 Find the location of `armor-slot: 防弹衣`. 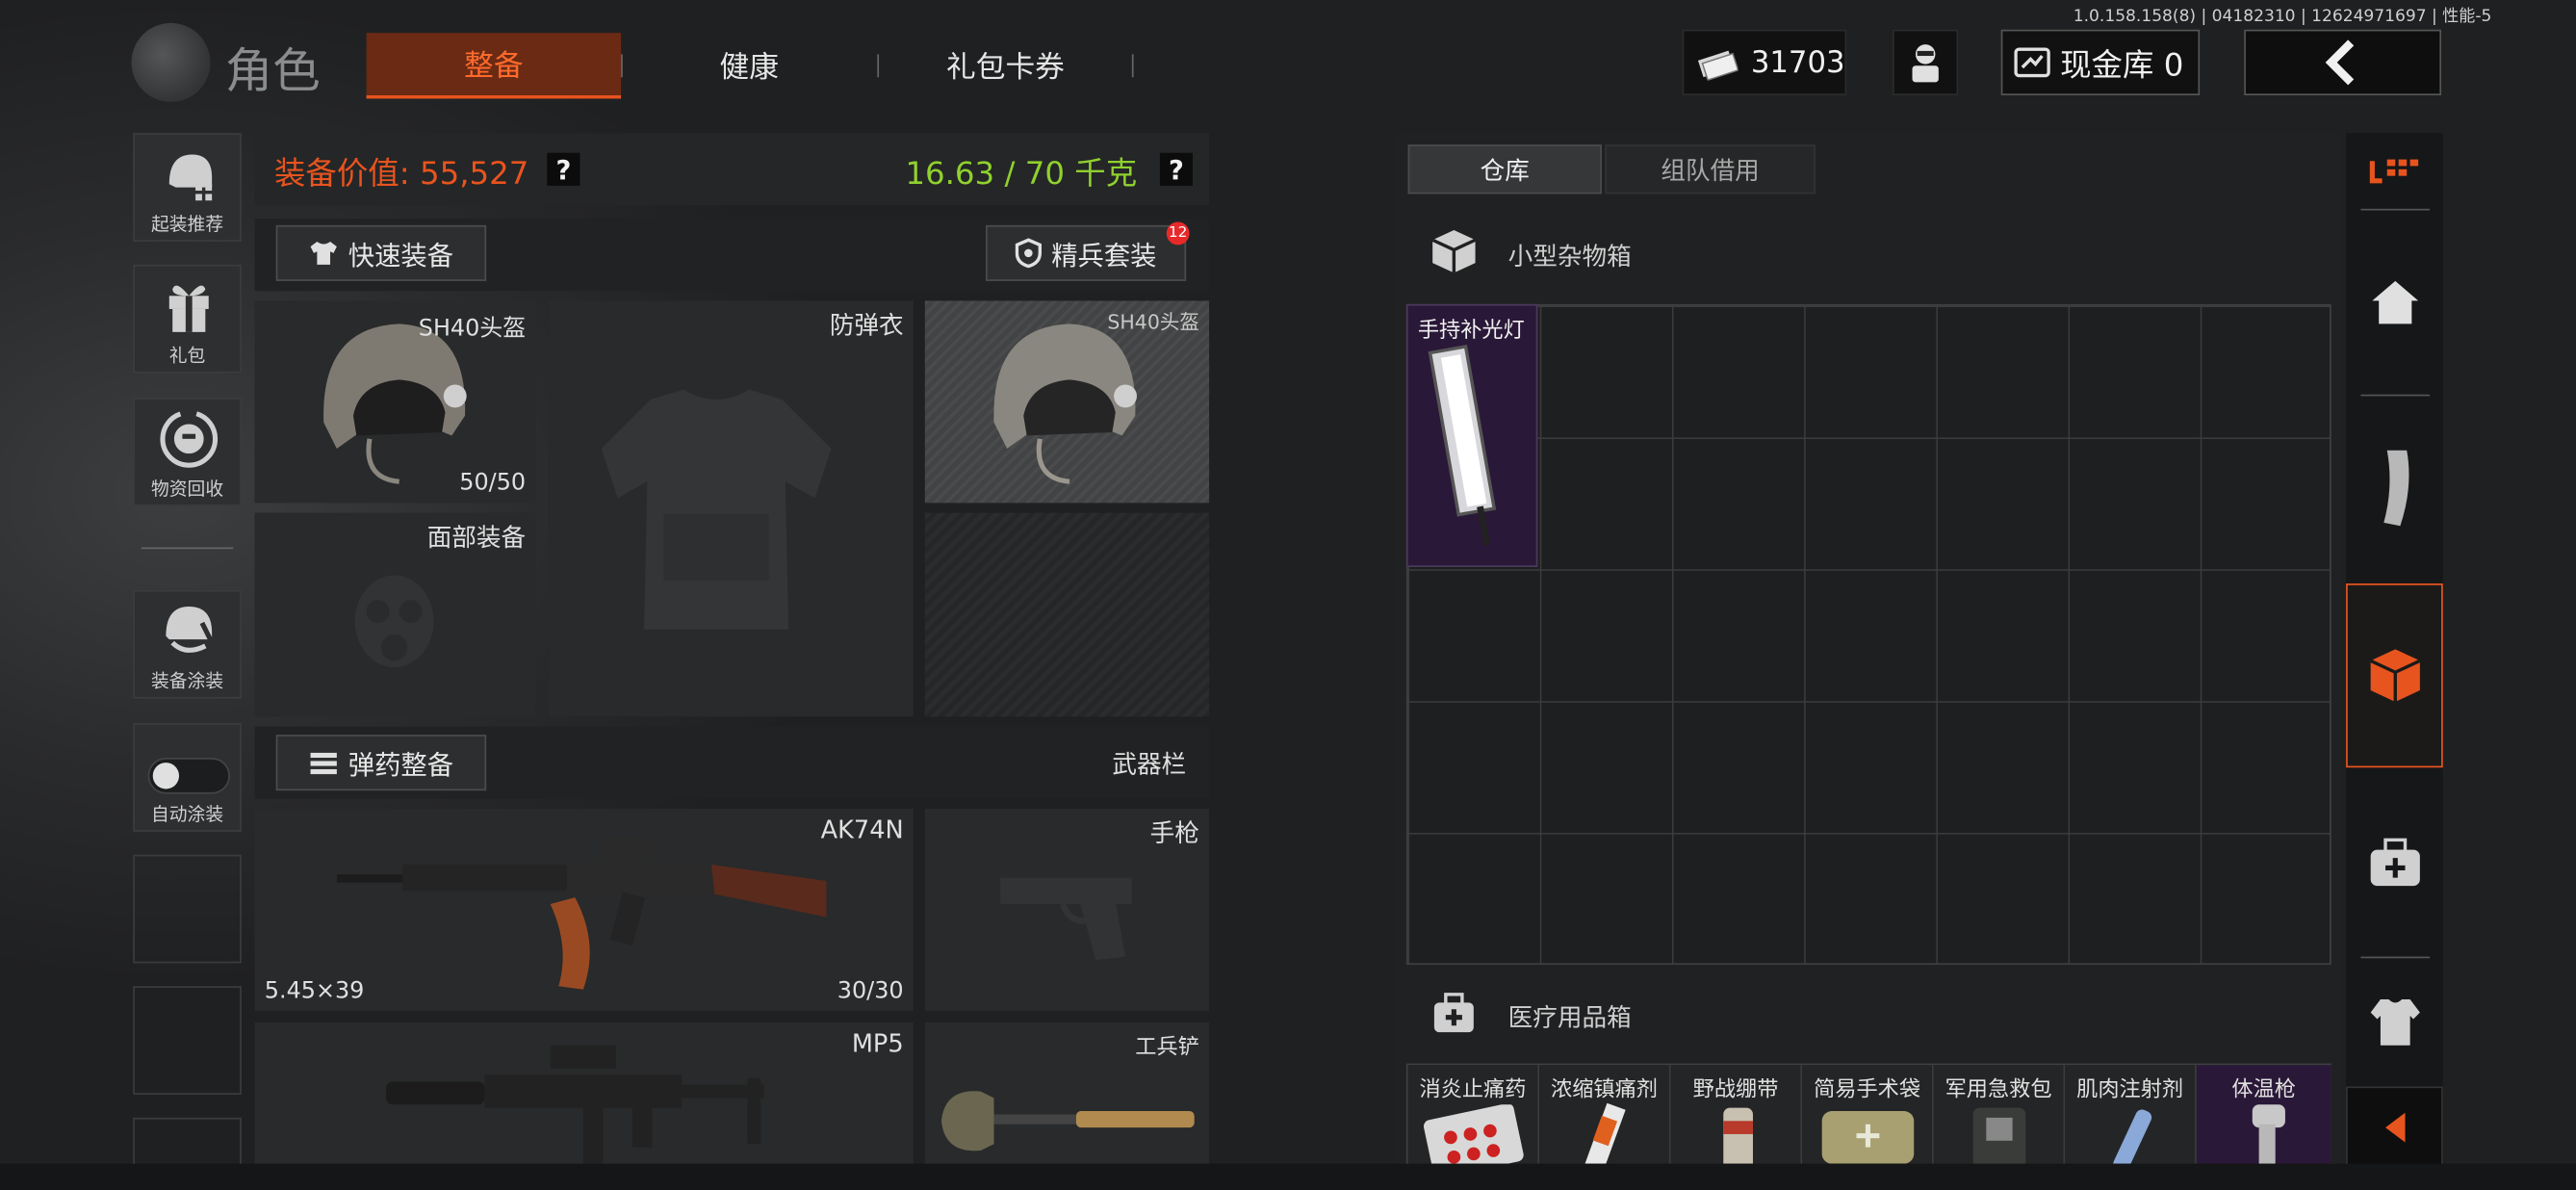

armor-slot: 防弹衣 is located at coordinates (732, 509).